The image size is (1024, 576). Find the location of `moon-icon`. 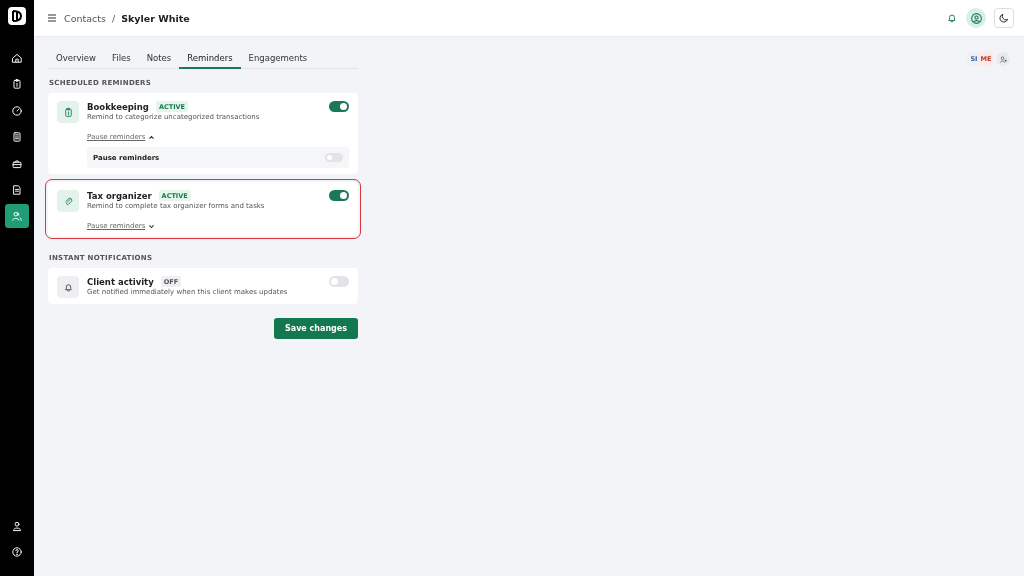

moon-icon is located at coordinates (1004, 18).